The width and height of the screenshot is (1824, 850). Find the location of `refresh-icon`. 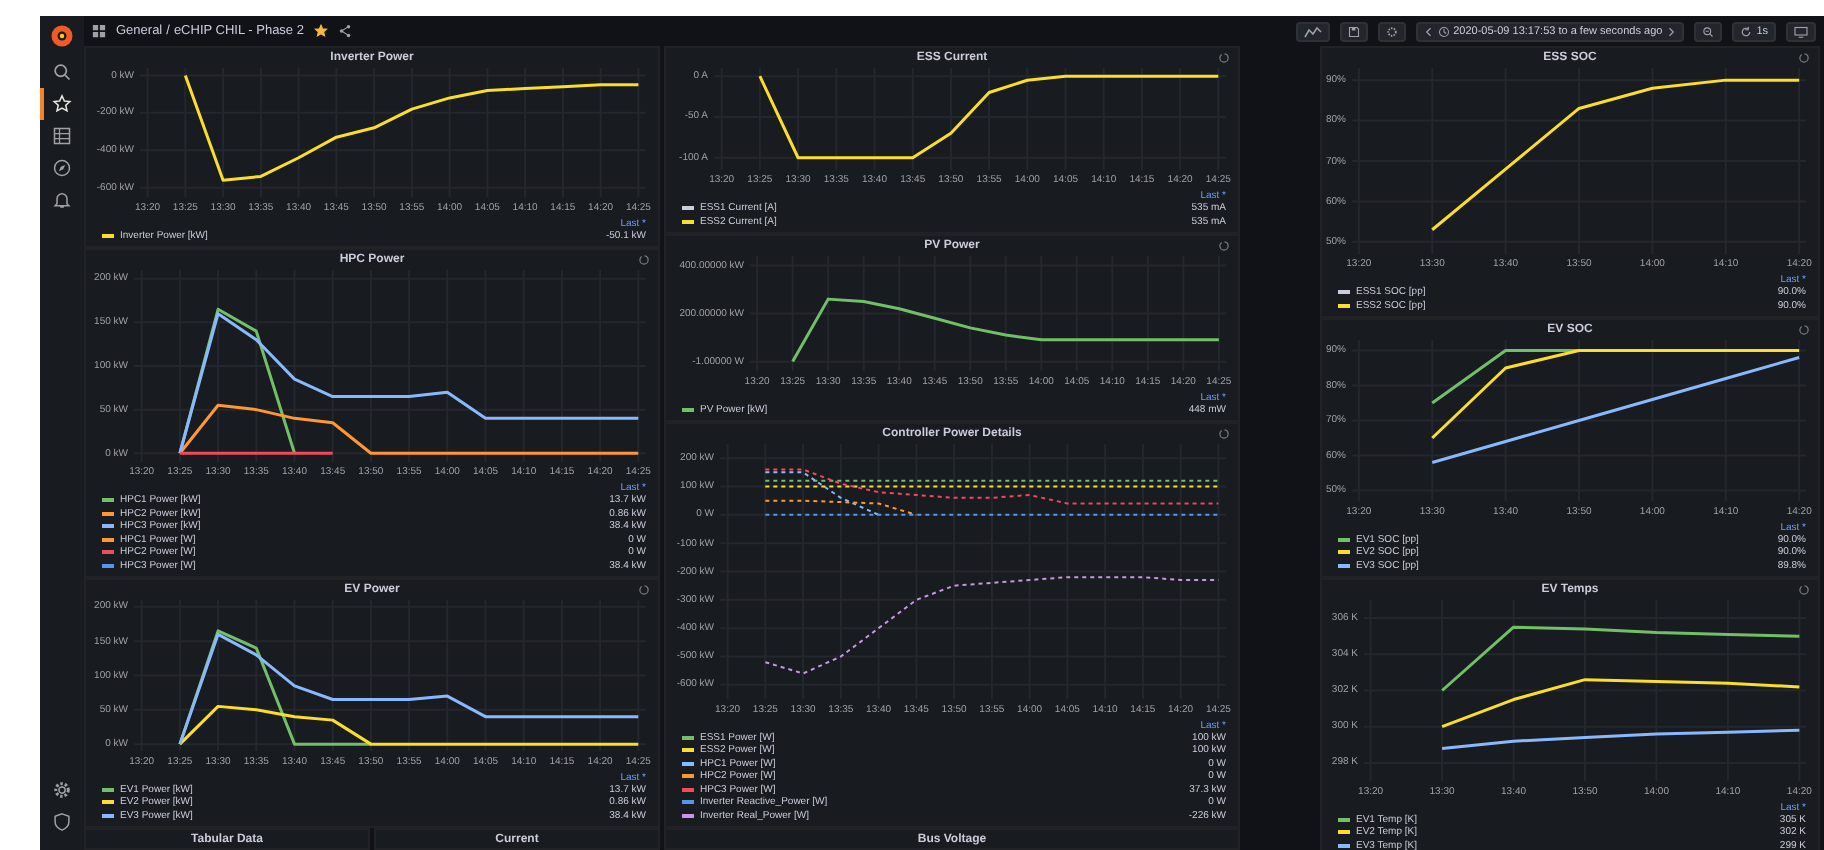

refresh-icon is located at coordinates (1746, 31).